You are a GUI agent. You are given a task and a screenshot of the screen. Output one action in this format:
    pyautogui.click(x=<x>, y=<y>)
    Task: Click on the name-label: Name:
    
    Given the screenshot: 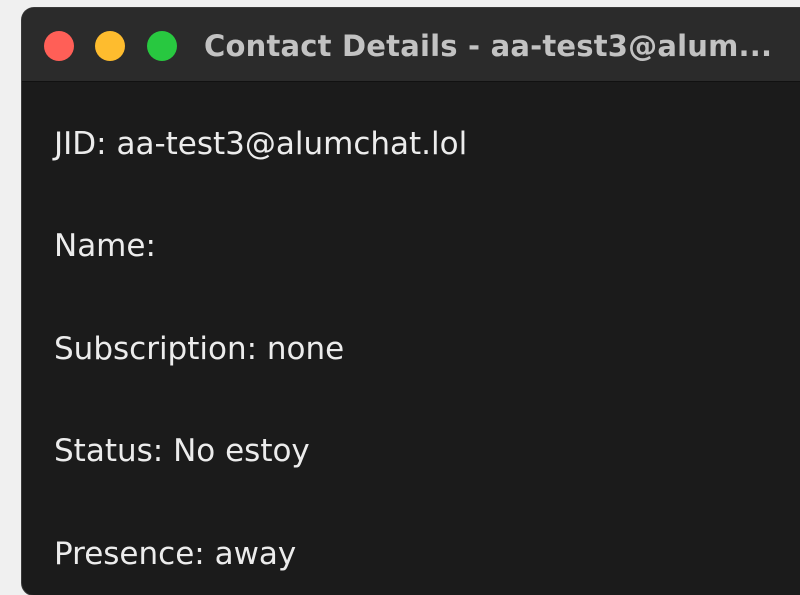 What is the action you would take?
    pyautogui.click(x=105, y=246)
    